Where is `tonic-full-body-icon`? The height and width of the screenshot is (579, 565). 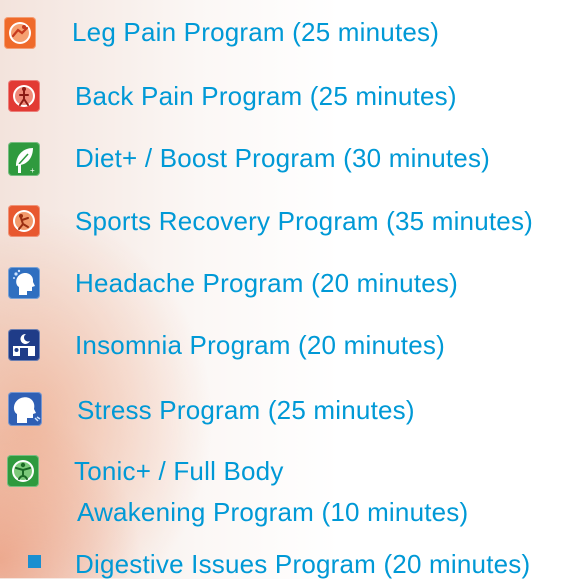 tonic-full-body-icon is located at coordinates (23, 471).